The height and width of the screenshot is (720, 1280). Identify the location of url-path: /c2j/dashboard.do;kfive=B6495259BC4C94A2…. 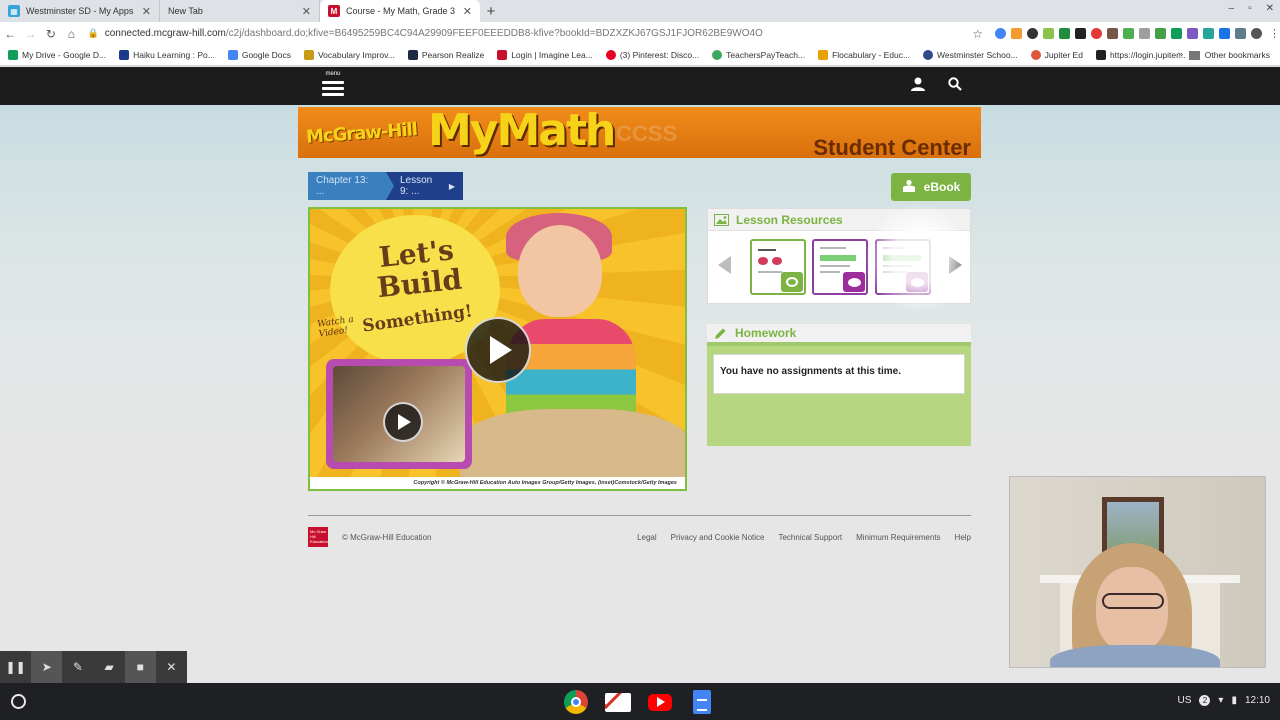
(494, 33).